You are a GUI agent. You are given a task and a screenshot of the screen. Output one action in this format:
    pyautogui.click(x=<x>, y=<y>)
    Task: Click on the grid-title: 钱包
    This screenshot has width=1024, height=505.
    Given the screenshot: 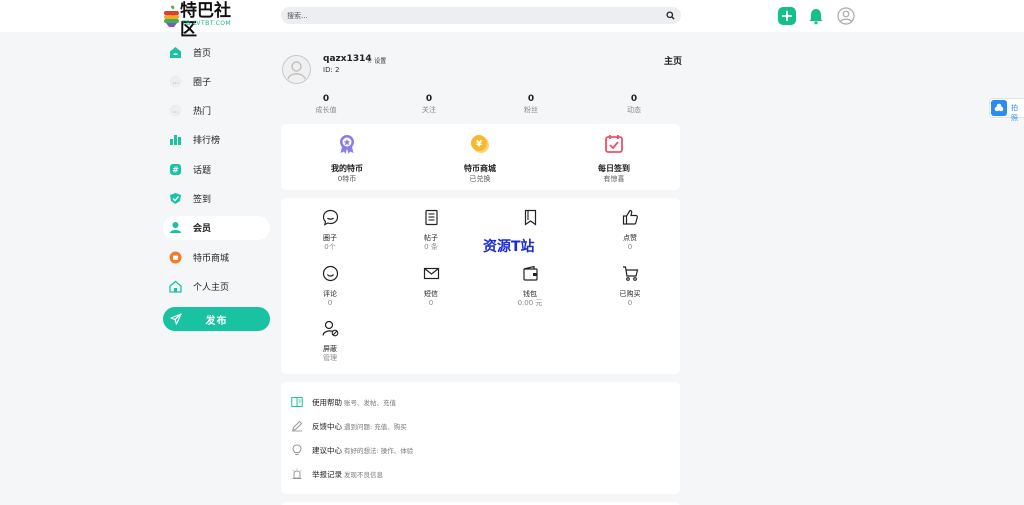 What is the action you would take?
    pyautogui.click(x=530, y=294)
    